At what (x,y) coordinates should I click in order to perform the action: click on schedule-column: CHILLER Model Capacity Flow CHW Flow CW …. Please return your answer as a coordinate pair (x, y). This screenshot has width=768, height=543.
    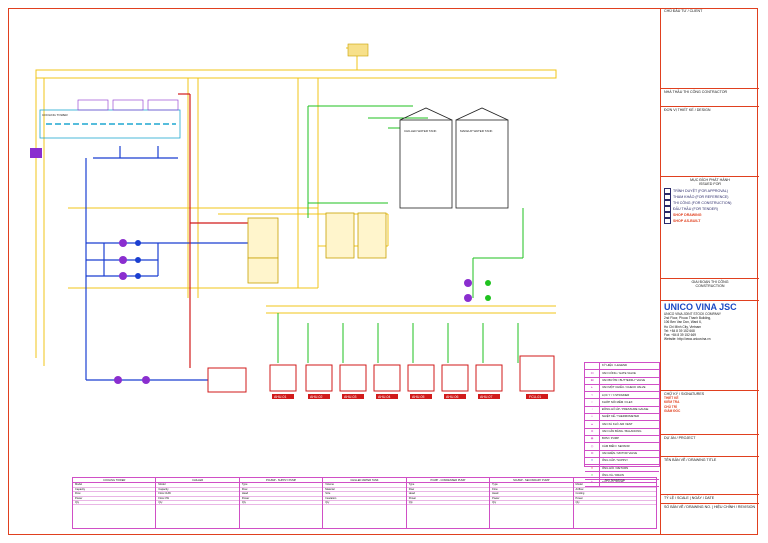
    Looking at the image, I should click on (198, 503).